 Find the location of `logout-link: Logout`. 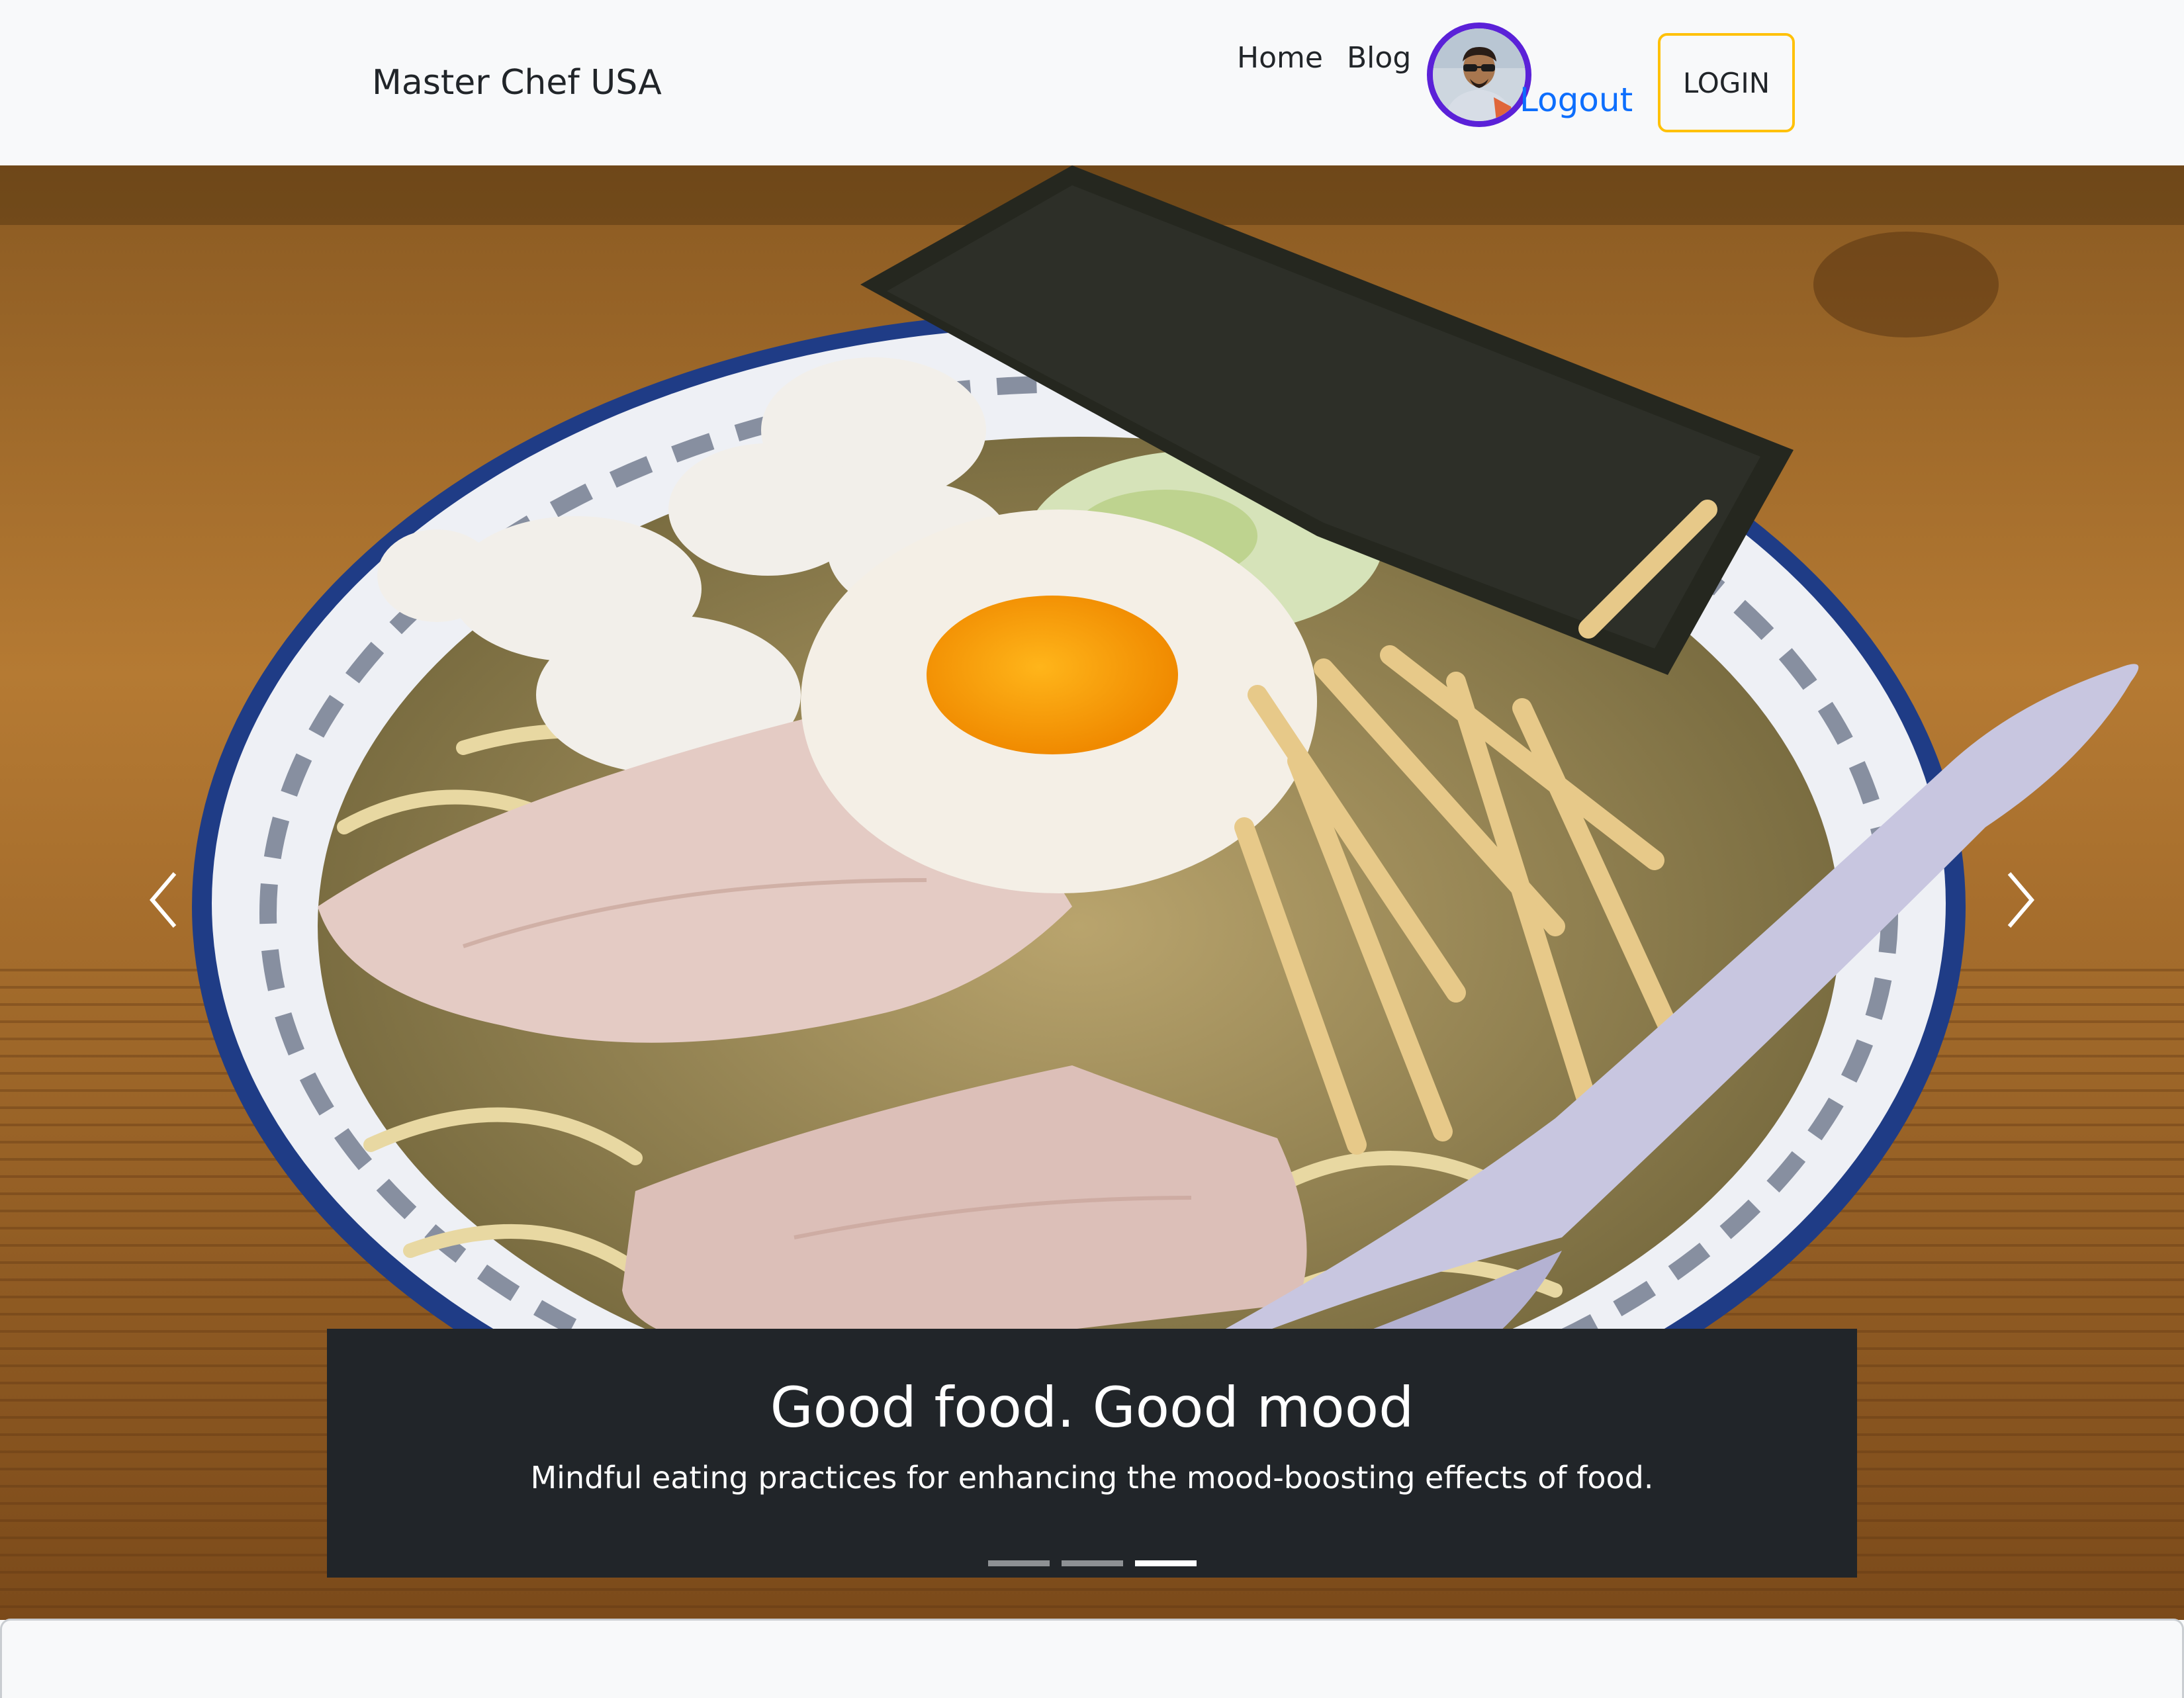

logout-link: Logout is located at coordinates (1576, 100).